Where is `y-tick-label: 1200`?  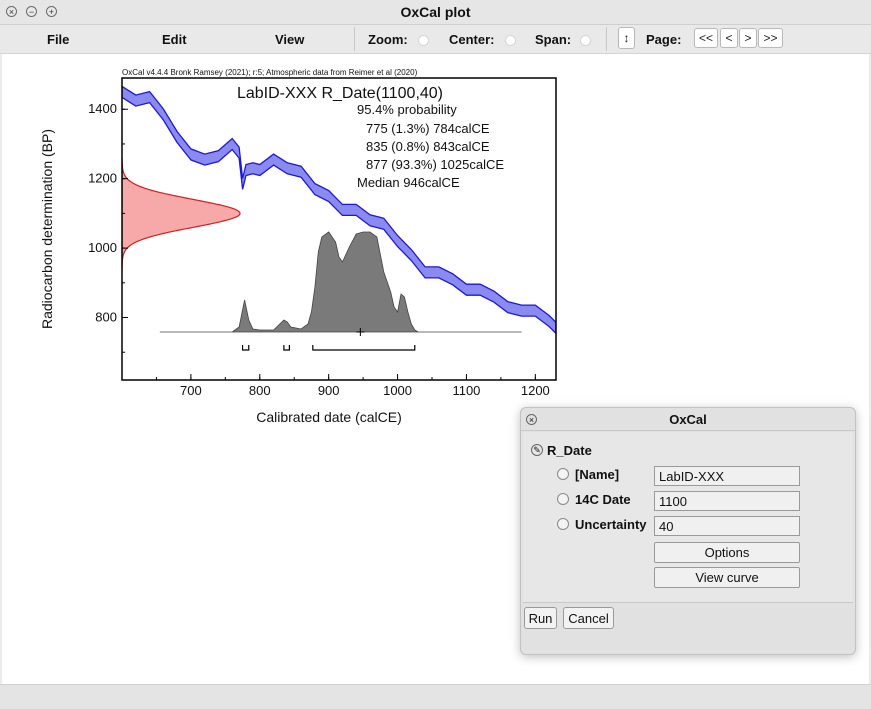
y-tick-label: 1200 is located at coordinates (102, 178).